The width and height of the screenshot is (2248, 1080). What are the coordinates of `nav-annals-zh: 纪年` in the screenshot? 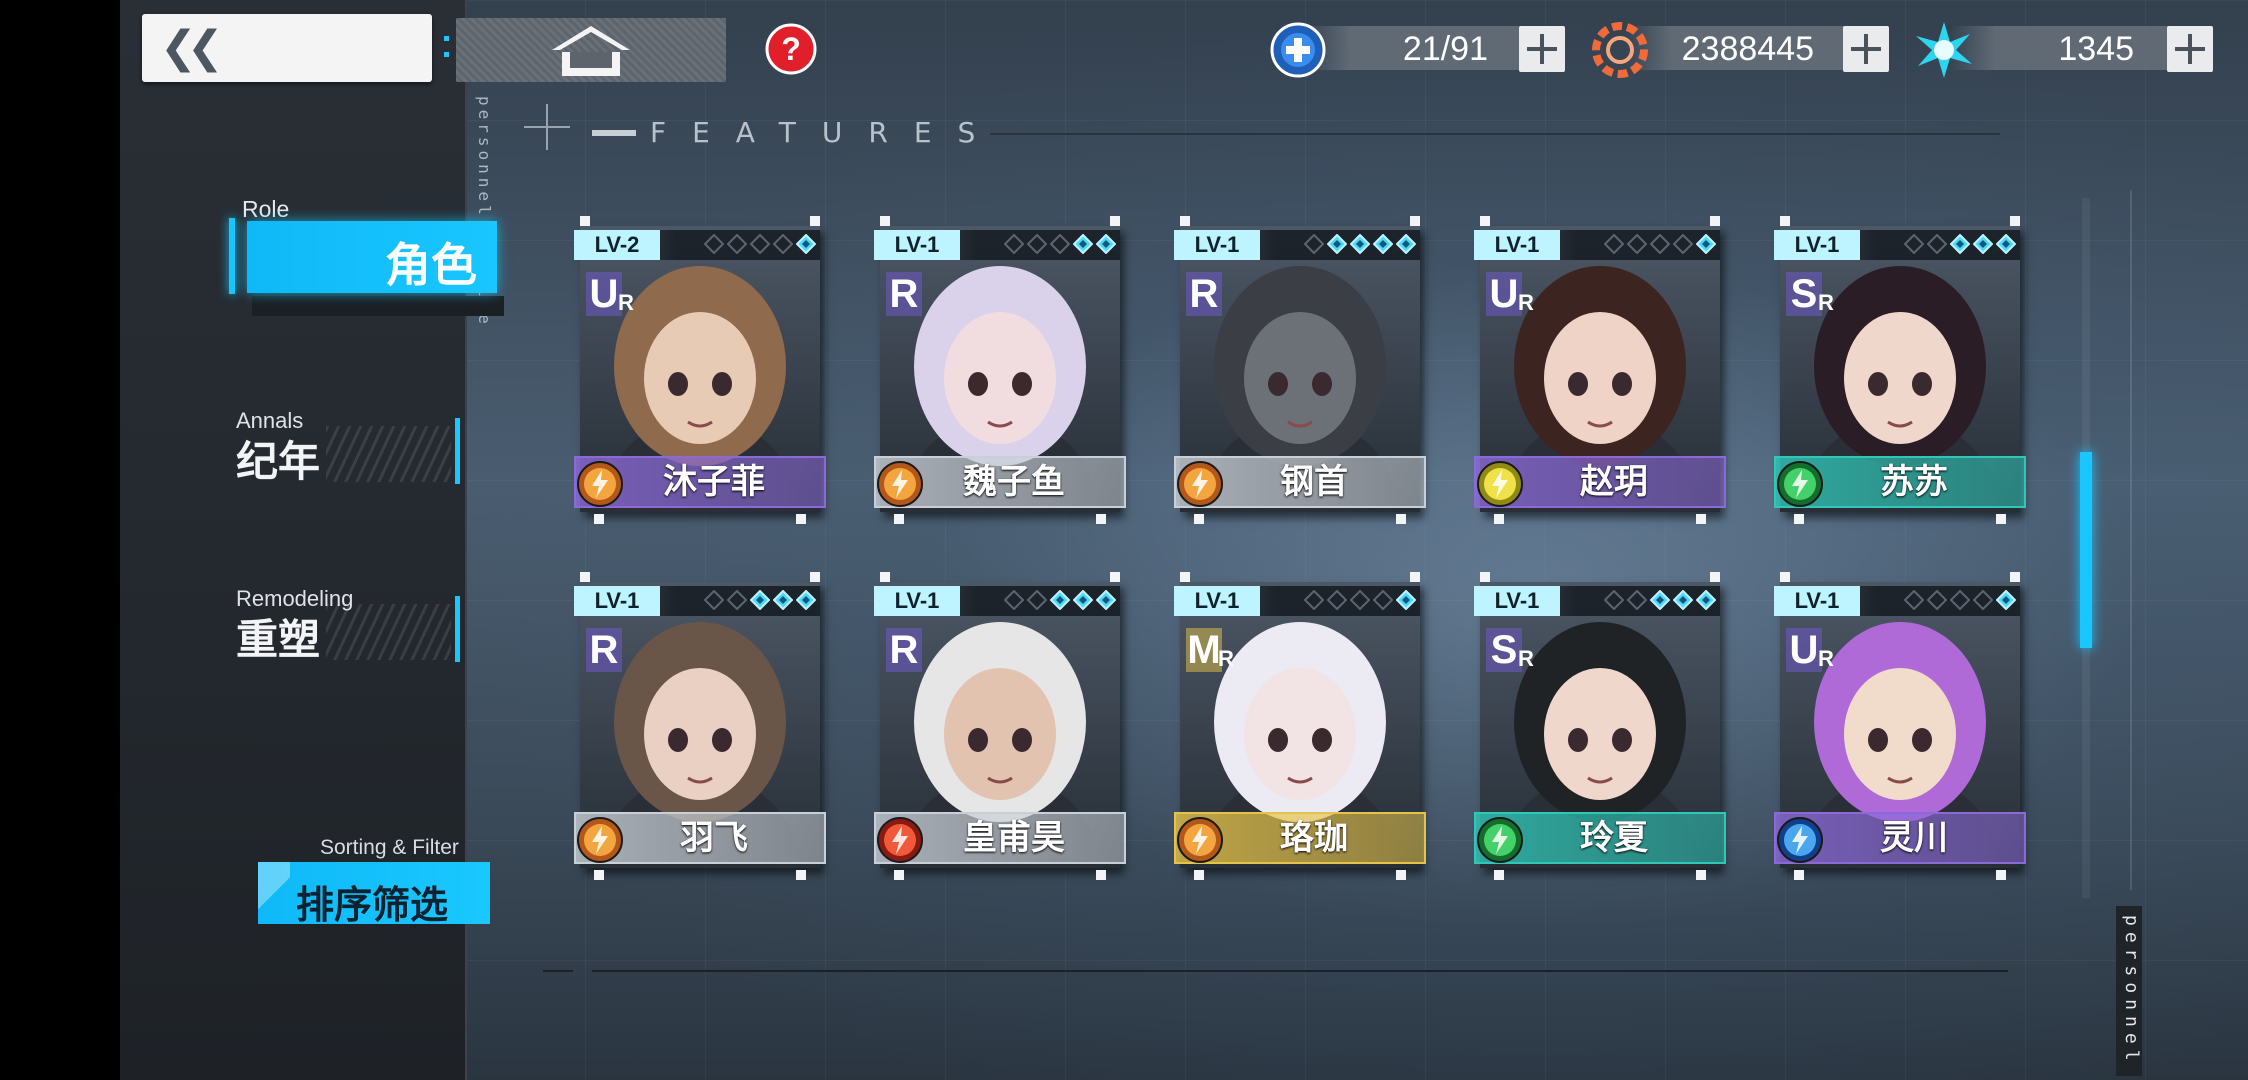 It's located at (278, 461).